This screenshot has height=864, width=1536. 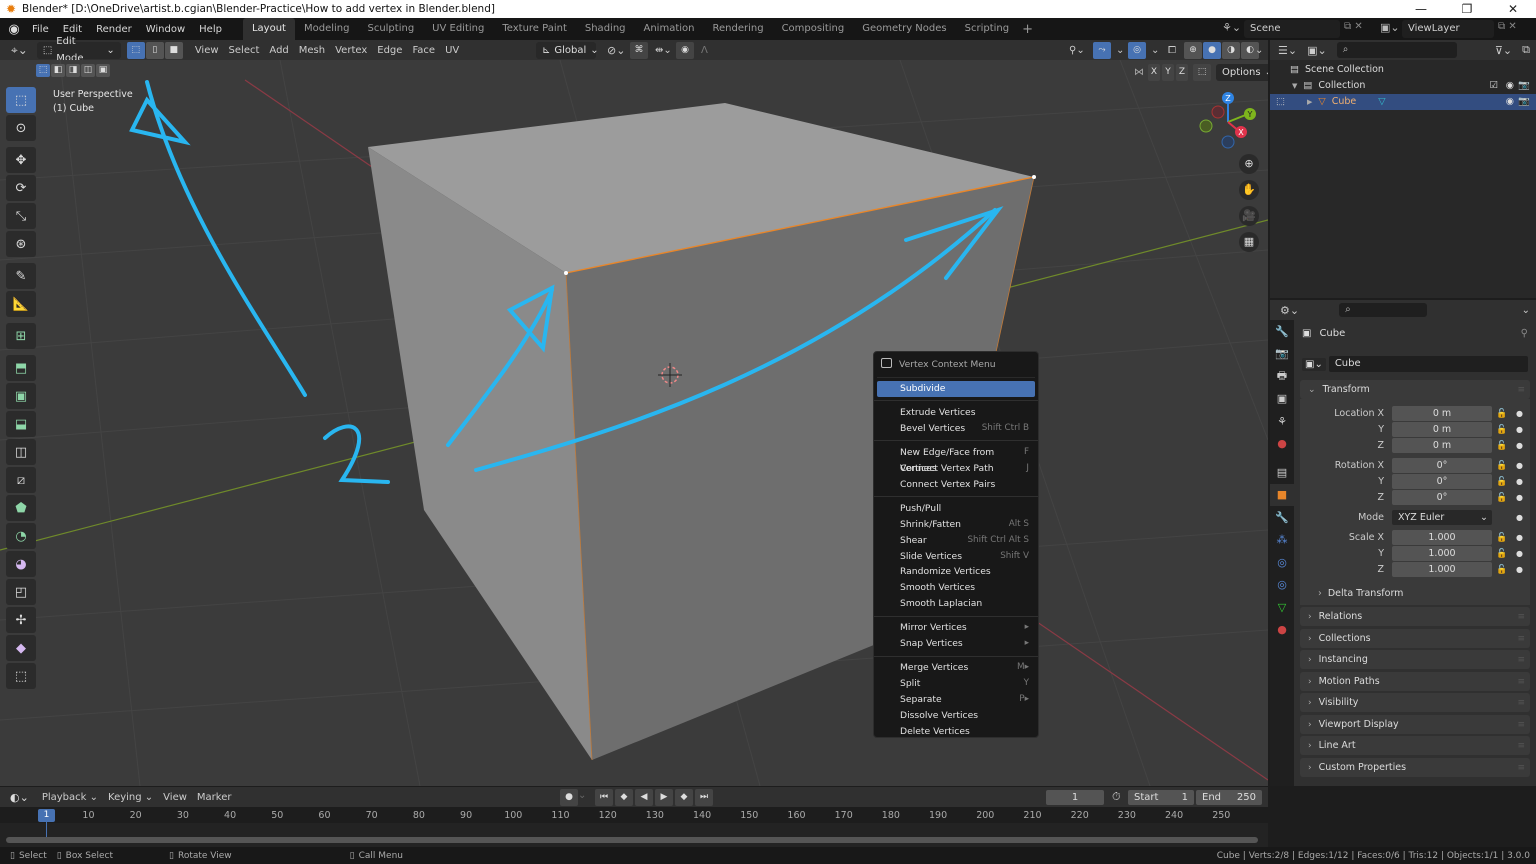 What do you see at coordinates (21, 216) in the screenshot?
I see `scale-tool-icon: ⤡` at bounding box center [21, 216].